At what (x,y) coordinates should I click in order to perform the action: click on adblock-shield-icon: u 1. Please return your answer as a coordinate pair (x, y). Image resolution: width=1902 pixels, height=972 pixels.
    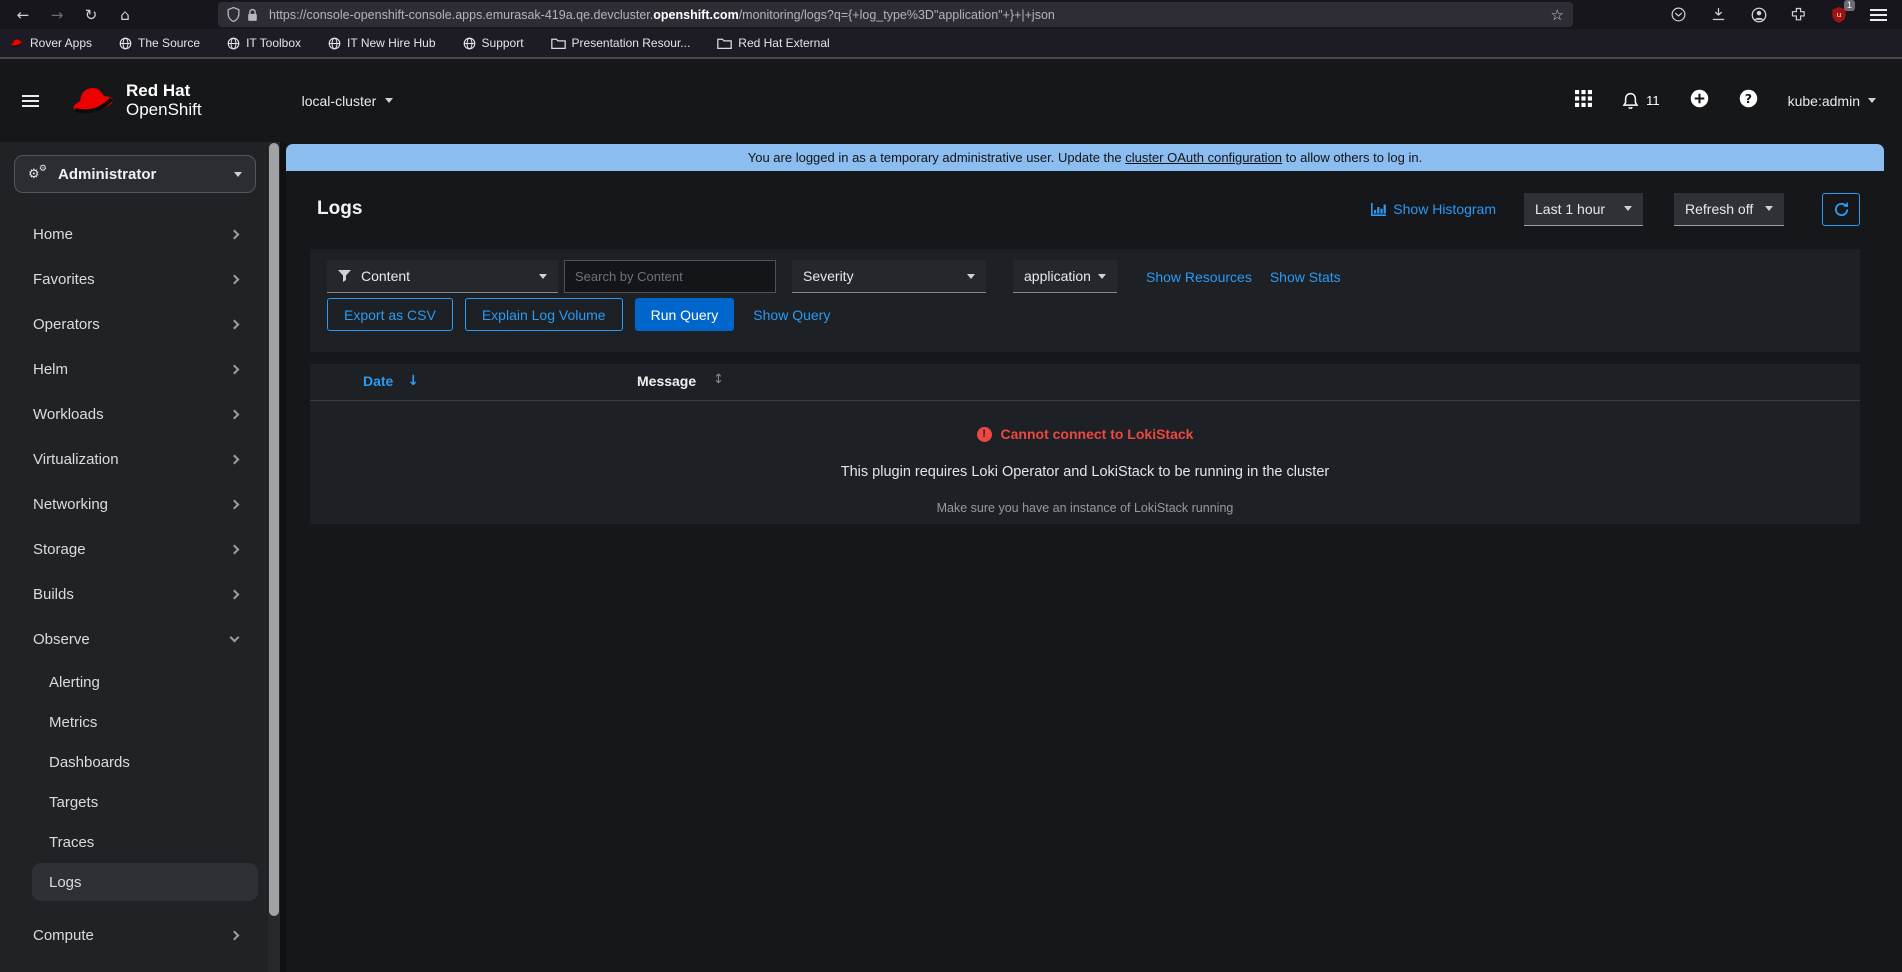
    Looking at the image, I should click on (1842, 12).